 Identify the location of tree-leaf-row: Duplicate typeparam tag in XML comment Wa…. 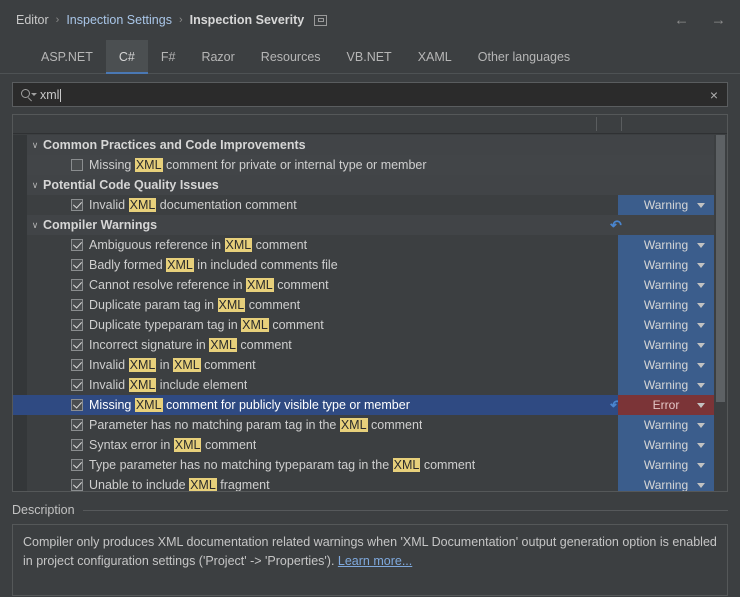
(370, 325).